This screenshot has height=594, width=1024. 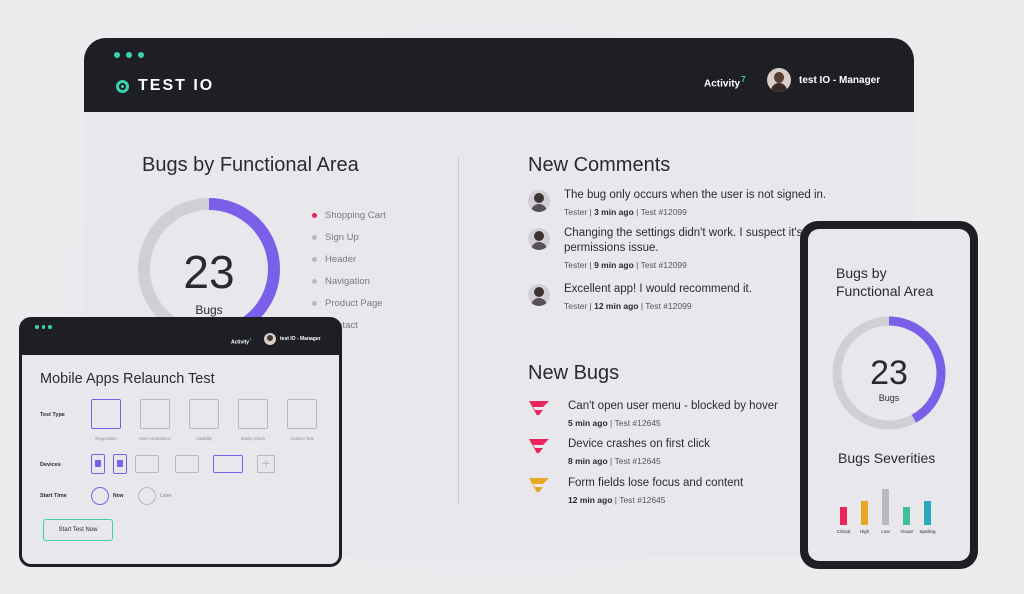 I want to click on bug-meta: 12 min ago | Test #12645, so click(x=617, y=500).